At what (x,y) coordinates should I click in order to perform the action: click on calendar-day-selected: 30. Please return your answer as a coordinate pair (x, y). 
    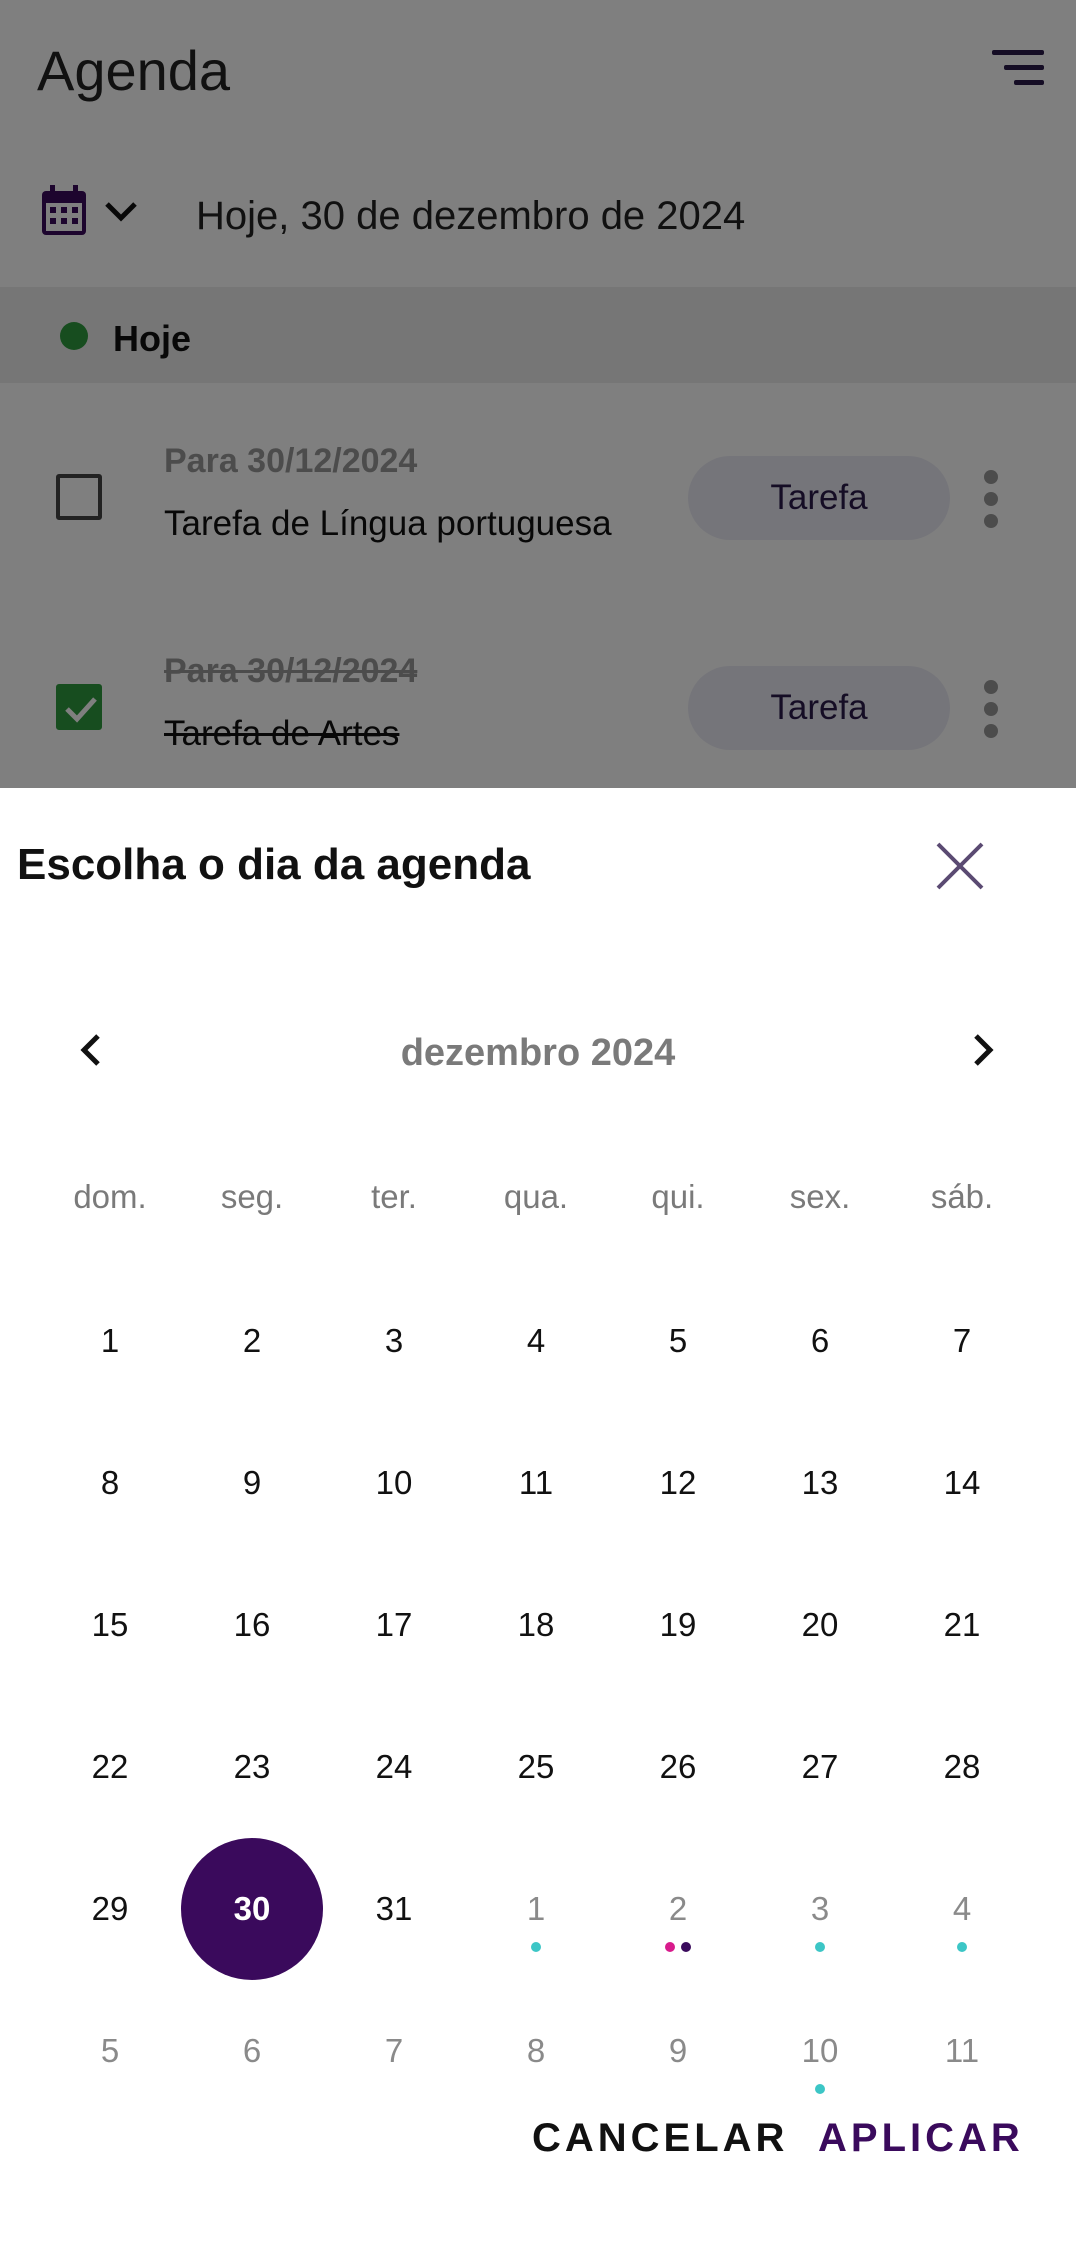
    Looking at the image, I should click on (252, 1909).